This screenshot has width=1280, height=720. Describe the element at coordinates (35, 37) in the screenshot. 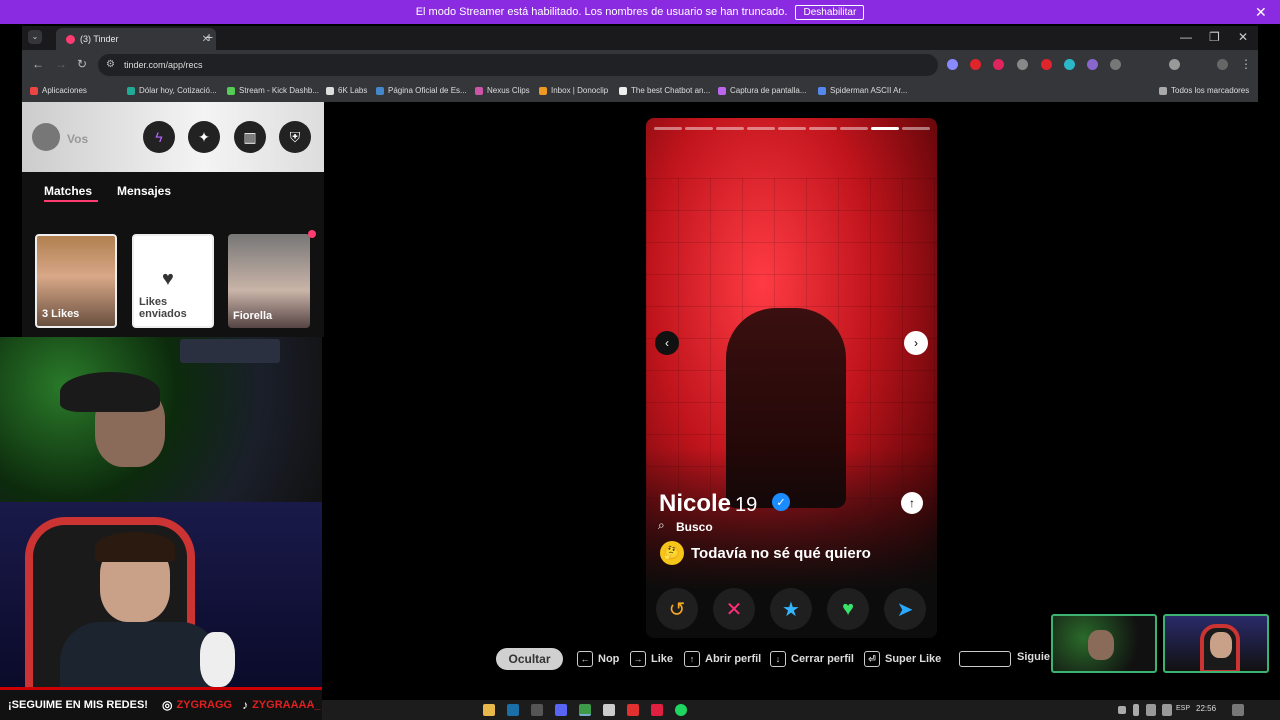

I see `tab-search-icon: ⌄` at that location.